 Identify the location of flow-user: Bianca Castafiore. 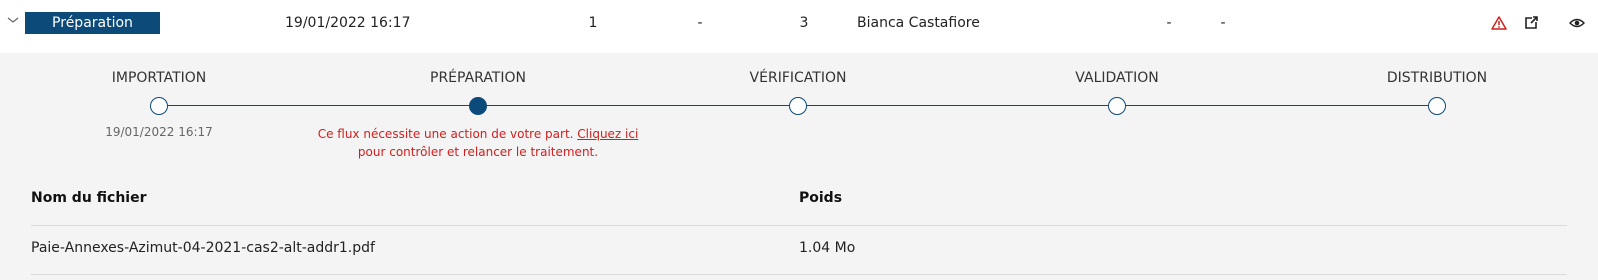
(918, 23).